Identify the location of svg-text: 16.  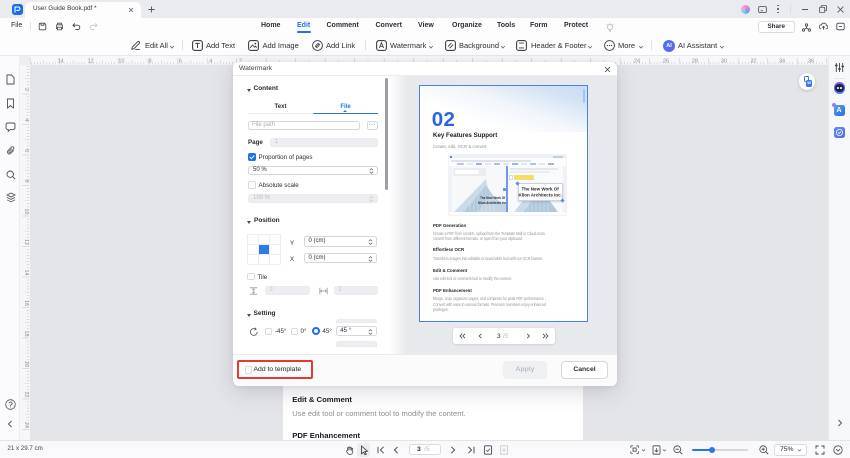
(26, 303).